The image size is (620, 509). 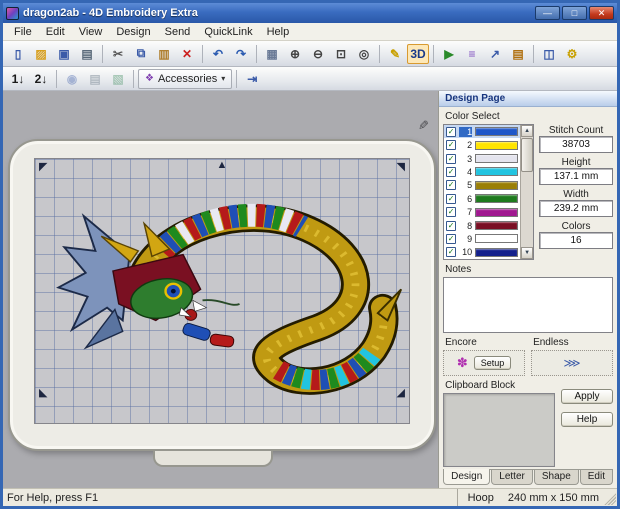 What do you see at coordinates (164, 54) in the screenshot?
I see `paste-icon: ▥` at bounding box center [164, 54].